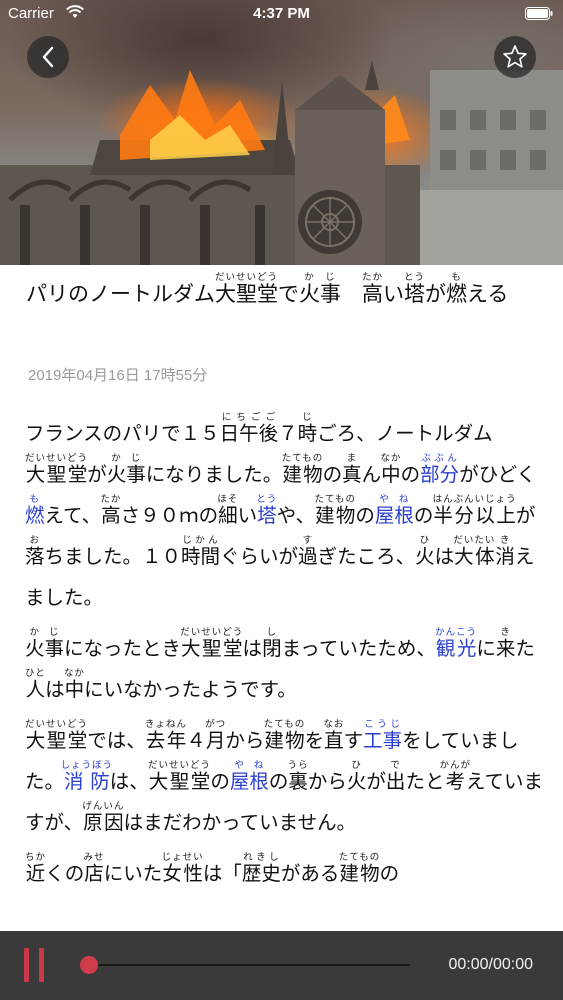 The width and height of the screenshot is (563, 1000). I want to click on status-time: 4:37 PM, so click(281, 13).